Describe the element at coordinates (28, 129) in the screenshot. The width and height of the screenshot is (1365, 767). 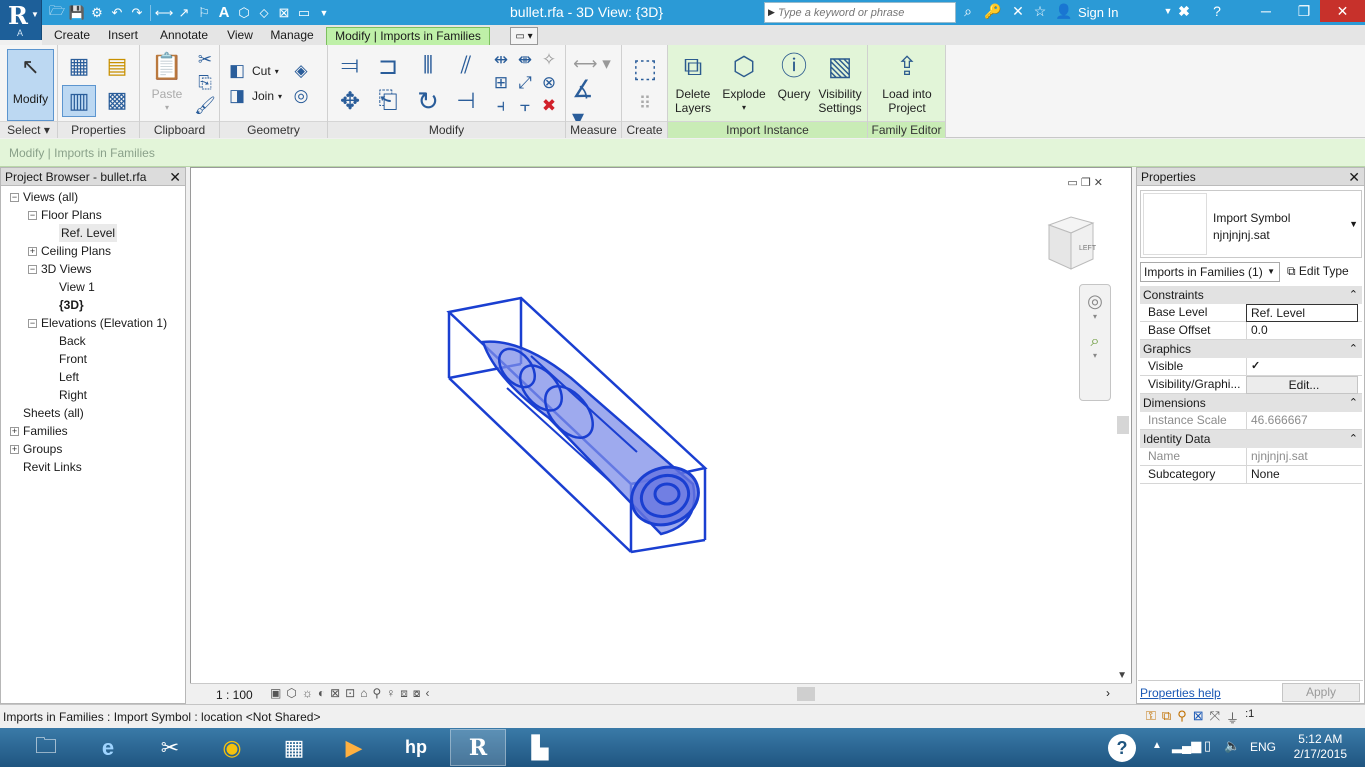
I see `select-panel-label: Select ▾` at that location.